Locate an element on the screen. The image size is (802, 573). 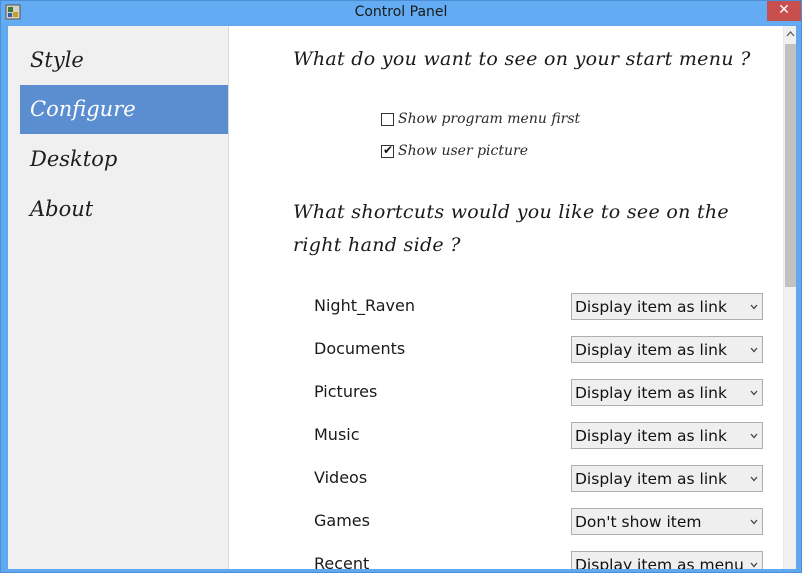
window-title: Control Panel is located at coordinates (401, 12).